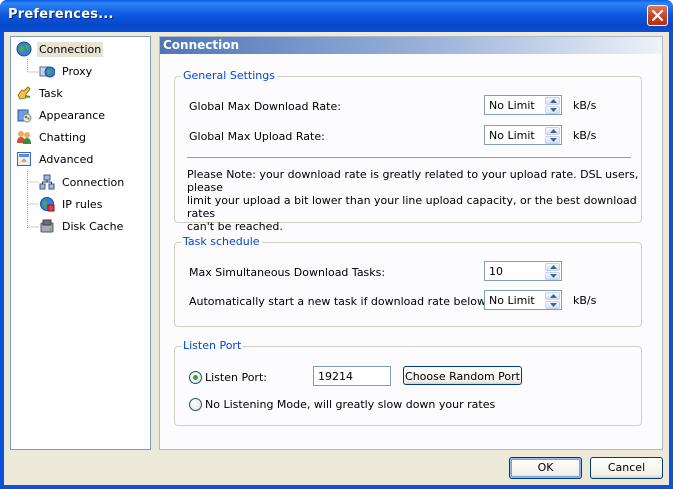 This screenshot has height=489, width=673. What do you see at coordinates (585, 135) in the screenshot?
I see `upload-unit: kB/s` at bounding box center [585, 135].